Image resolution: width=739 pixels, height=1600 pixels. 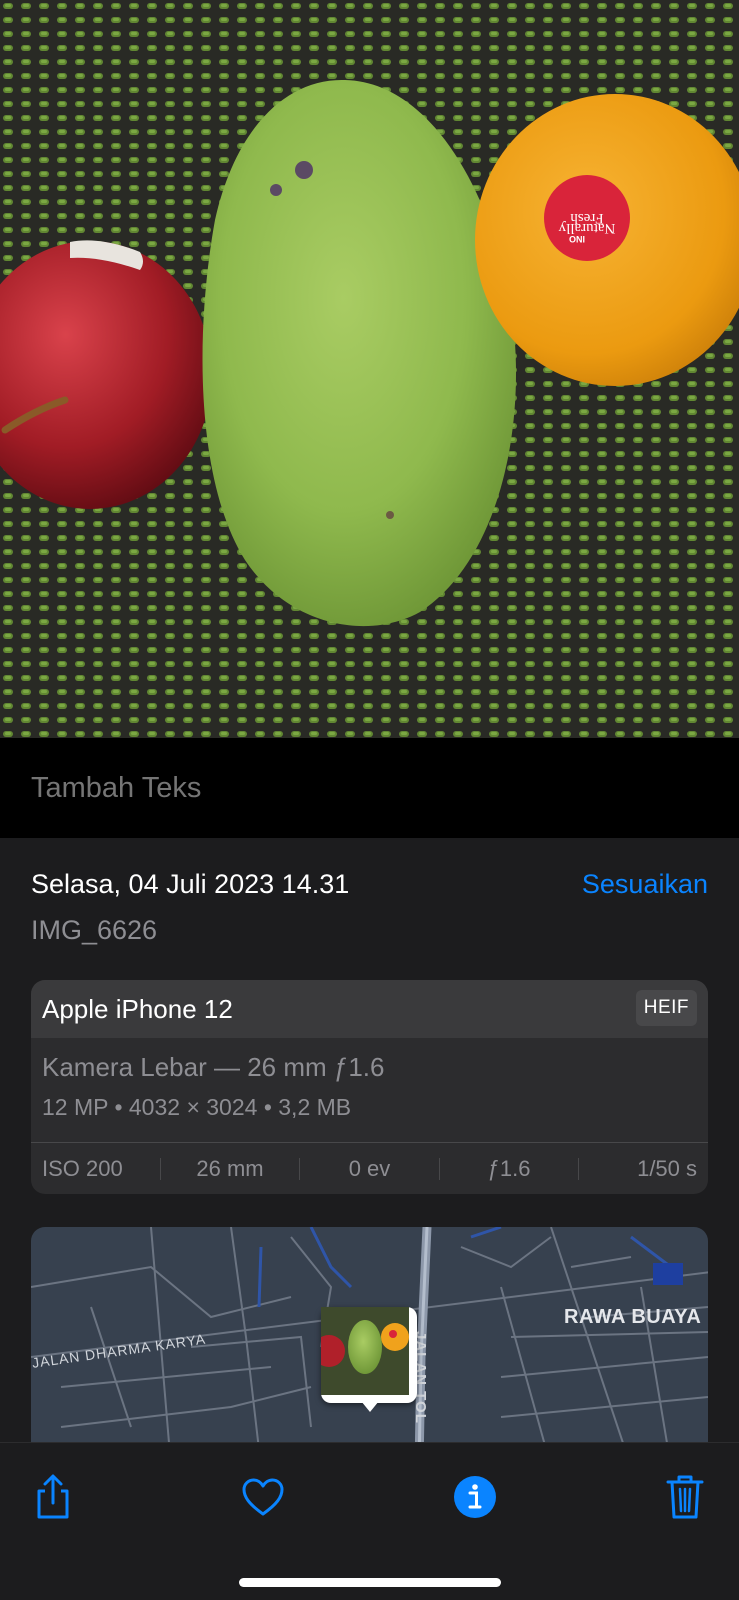 I want to click on caption-input, so click(x=331, y=788).